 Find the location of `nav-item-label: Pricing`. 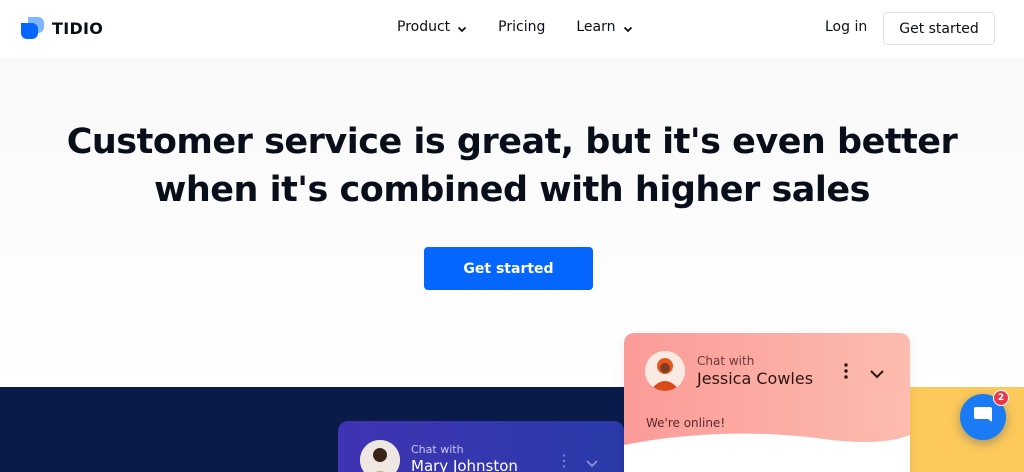

nav-item-label: Pricing is located at coordinates (522, 27).